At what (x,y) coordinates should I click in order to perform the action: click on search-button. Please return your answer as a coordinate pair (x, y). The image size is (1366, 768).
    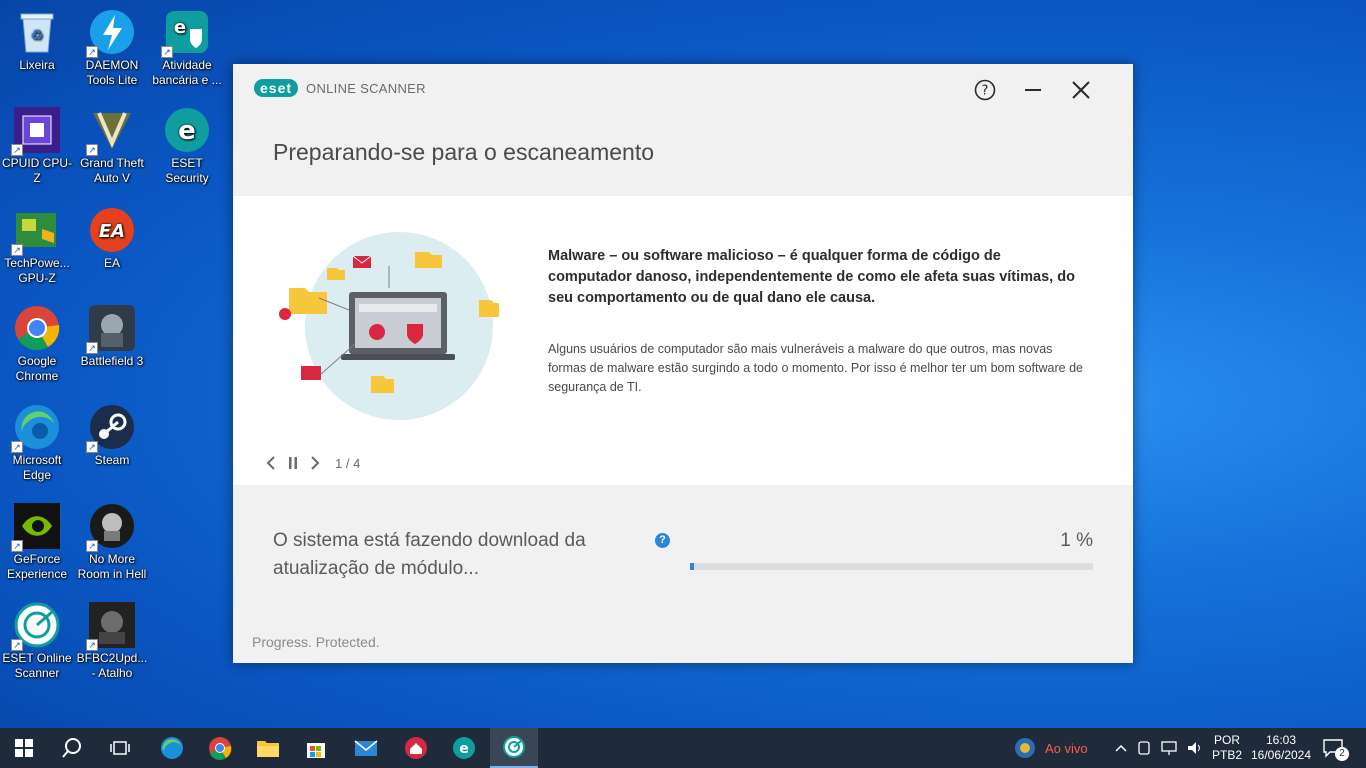
    Looking at the image, I should click on (72, 748).